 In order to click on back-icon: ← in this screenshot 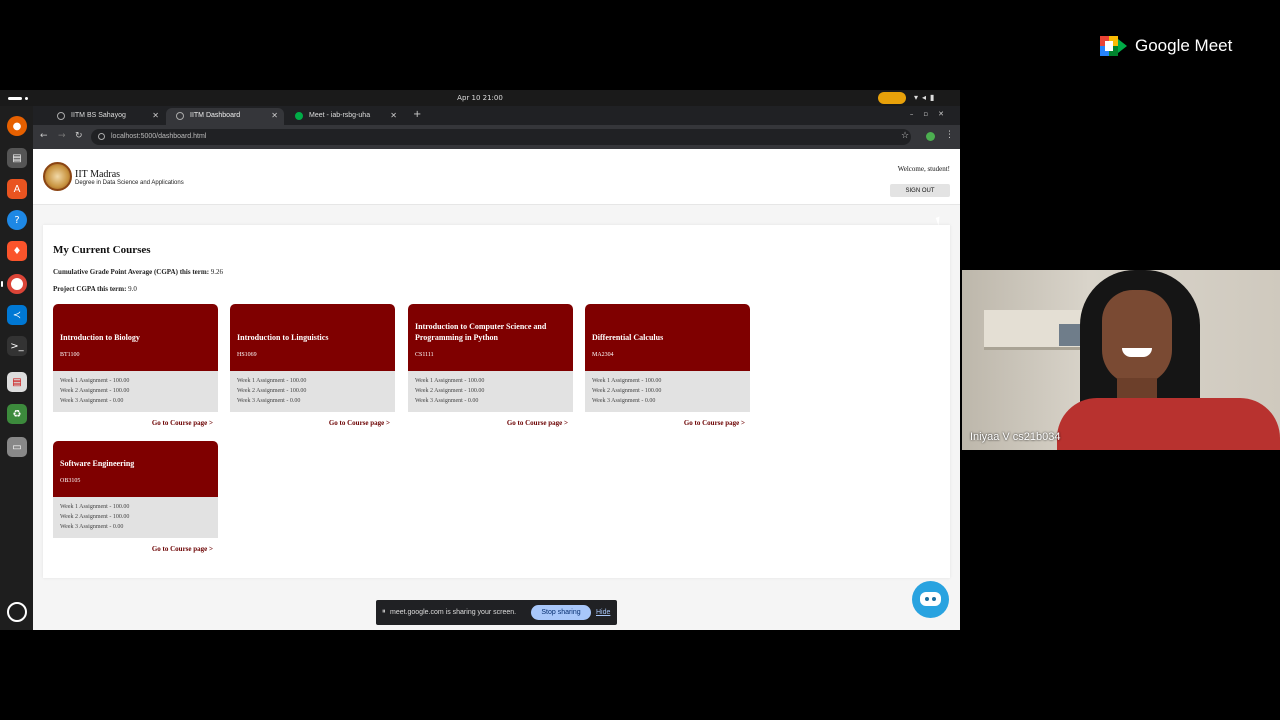, I will do `click(44, 136)`.